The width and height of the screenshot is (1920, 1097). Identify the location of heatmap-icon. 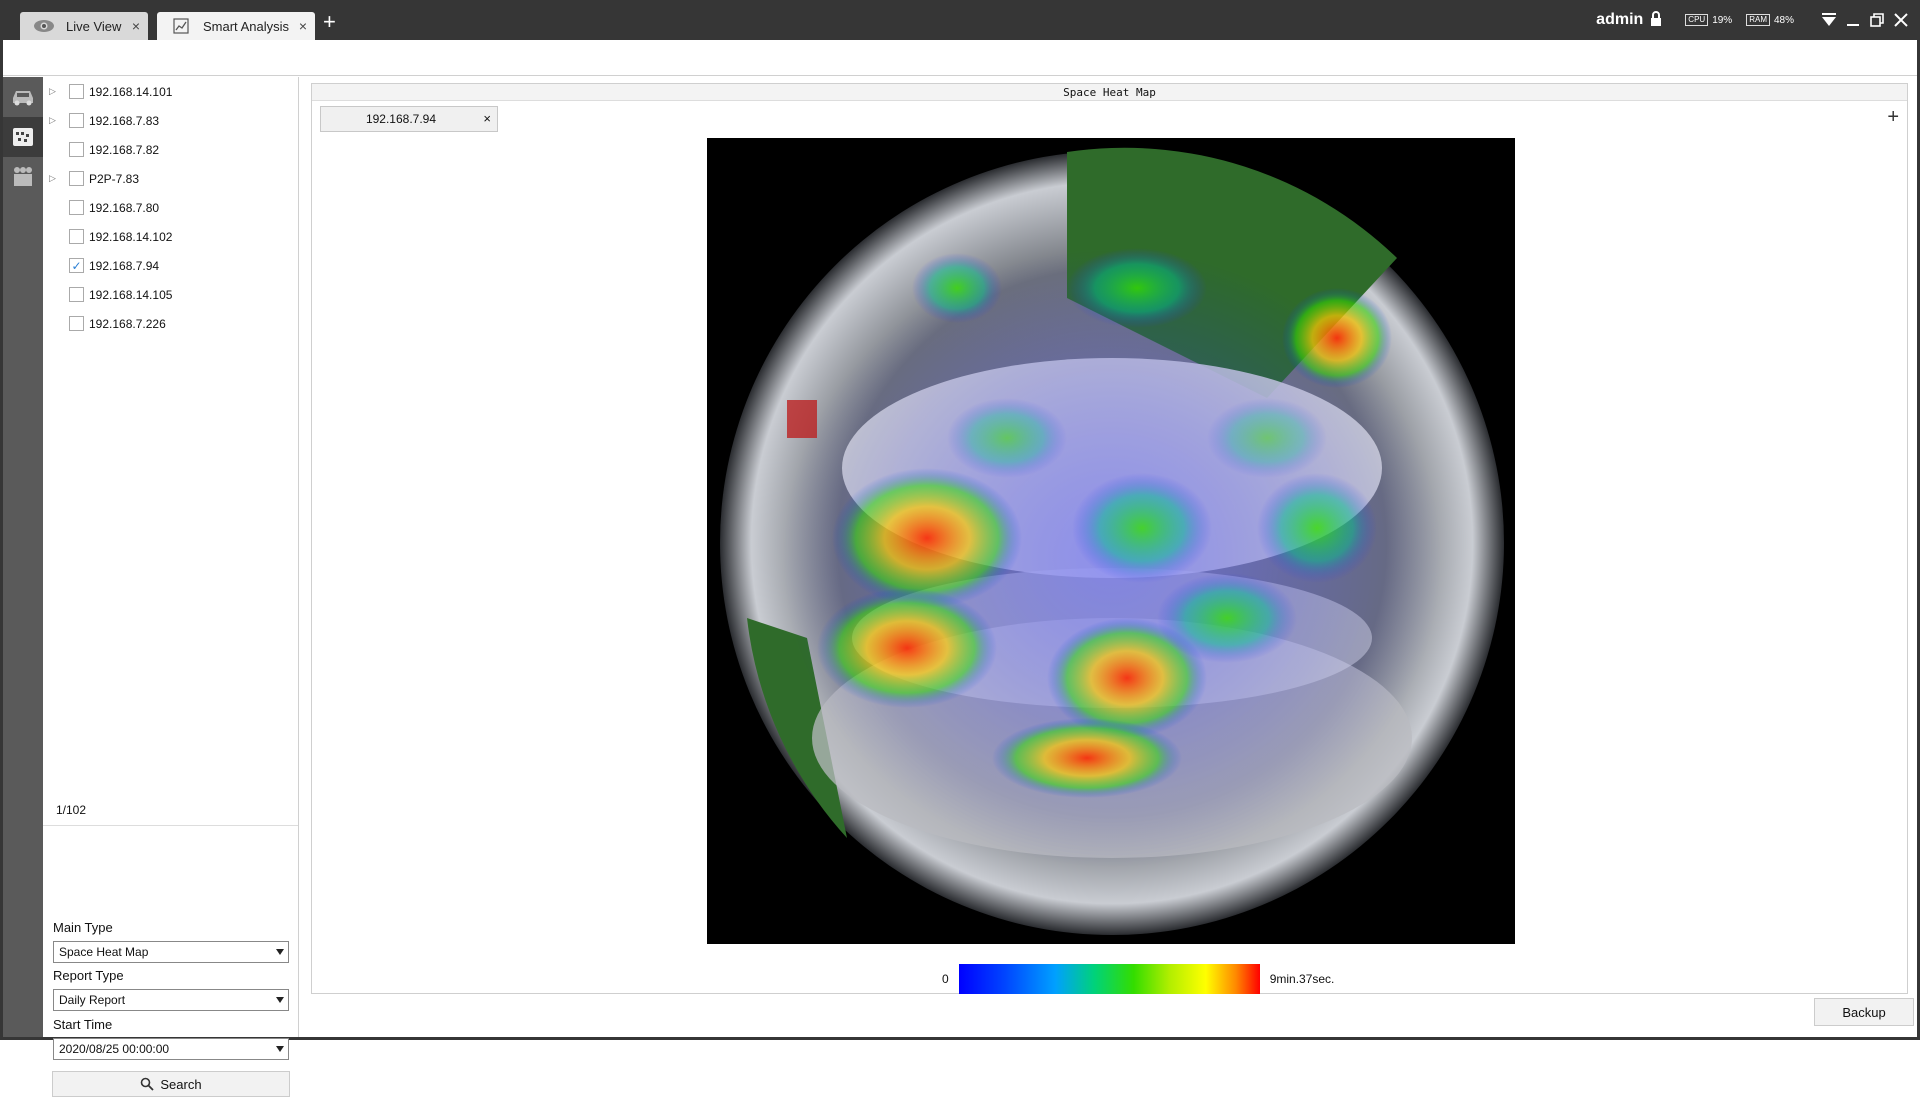
(23, 137).